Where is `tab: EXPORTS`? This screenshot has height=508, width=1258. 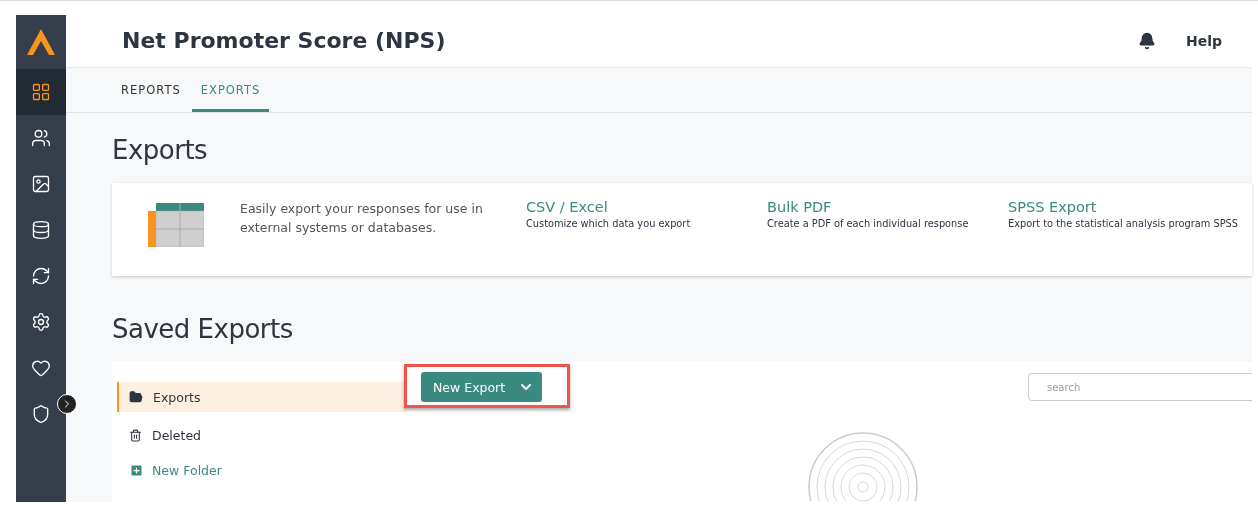 tab: EXPORTS is located at coordinates (230, 89).